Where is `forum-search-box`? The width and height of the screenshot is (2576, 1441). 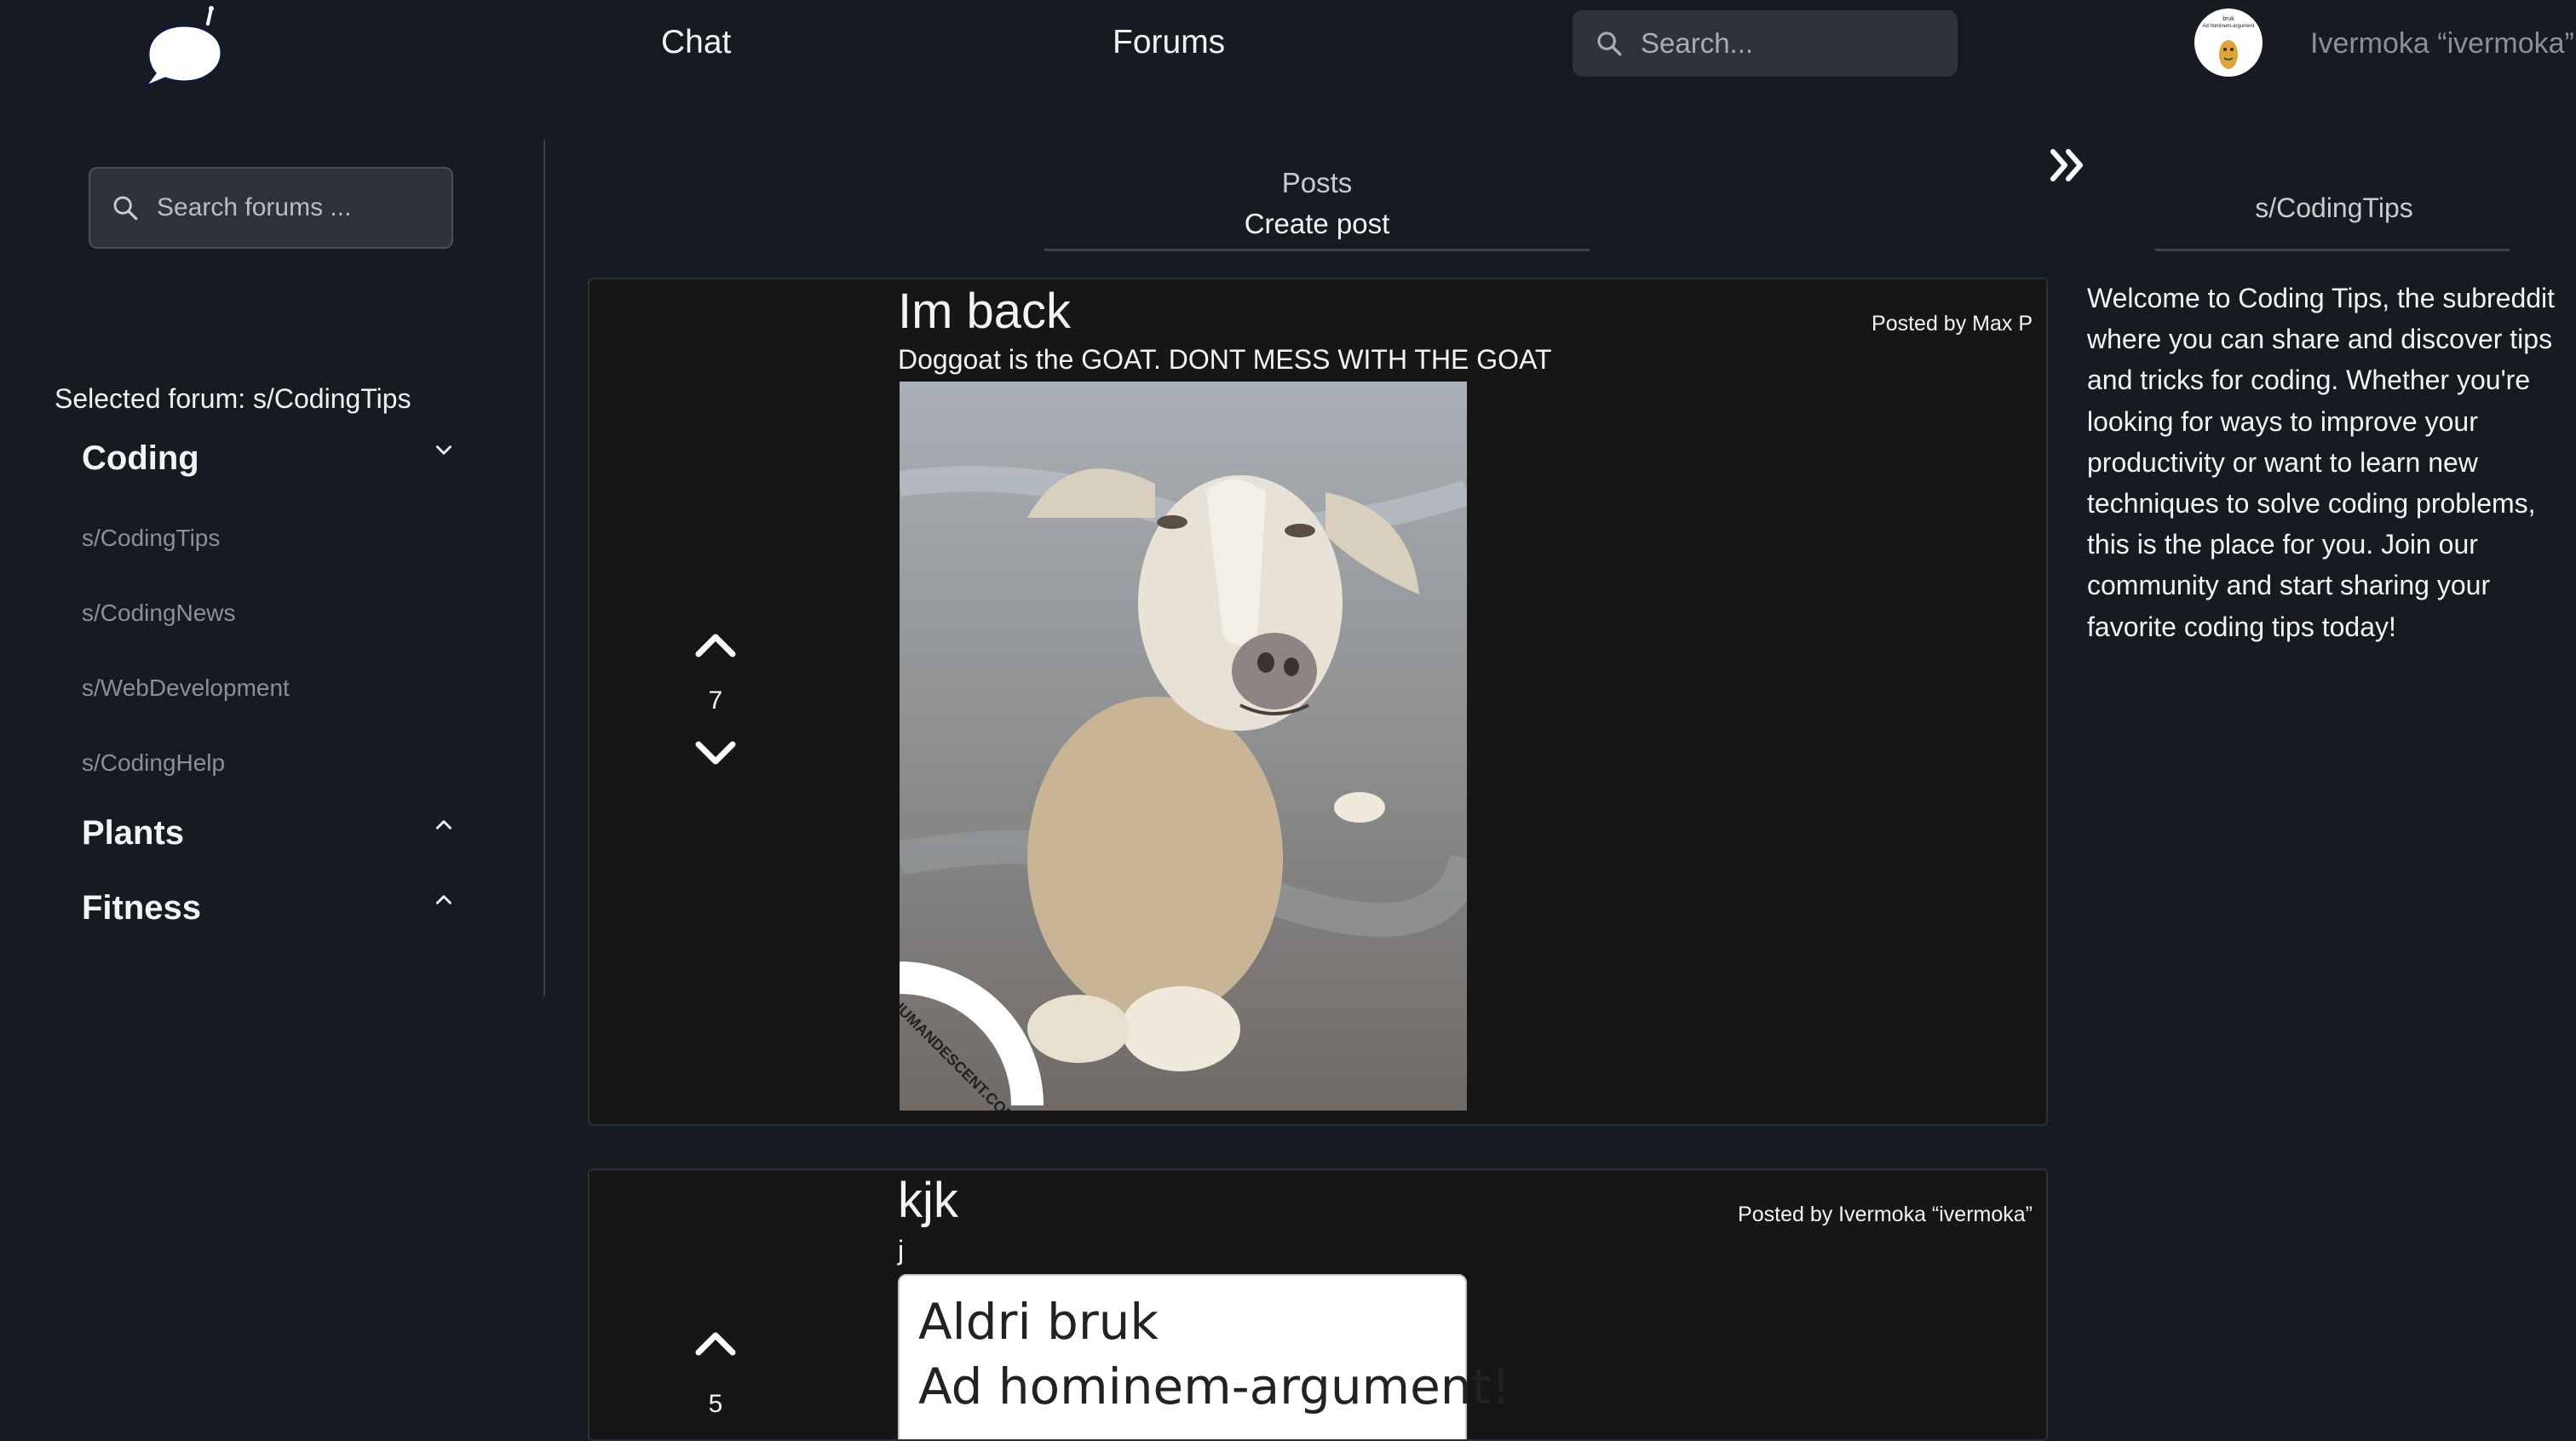
forum-search-box is located at coordinates (271, 208).